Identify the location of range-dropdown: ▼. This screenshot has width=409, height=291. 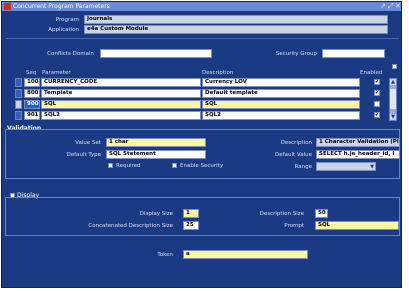
(346, 166).